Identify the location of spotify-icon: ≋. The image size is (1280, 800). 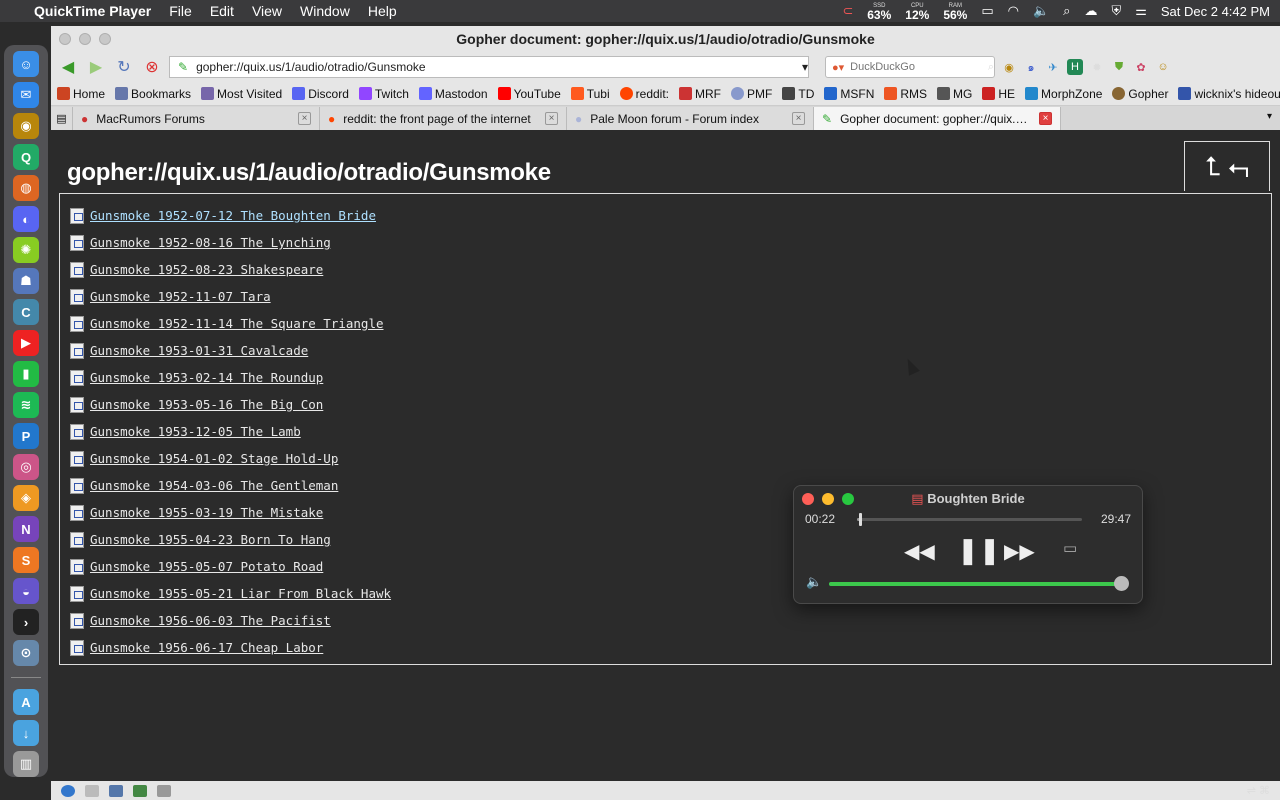
(26, 405).